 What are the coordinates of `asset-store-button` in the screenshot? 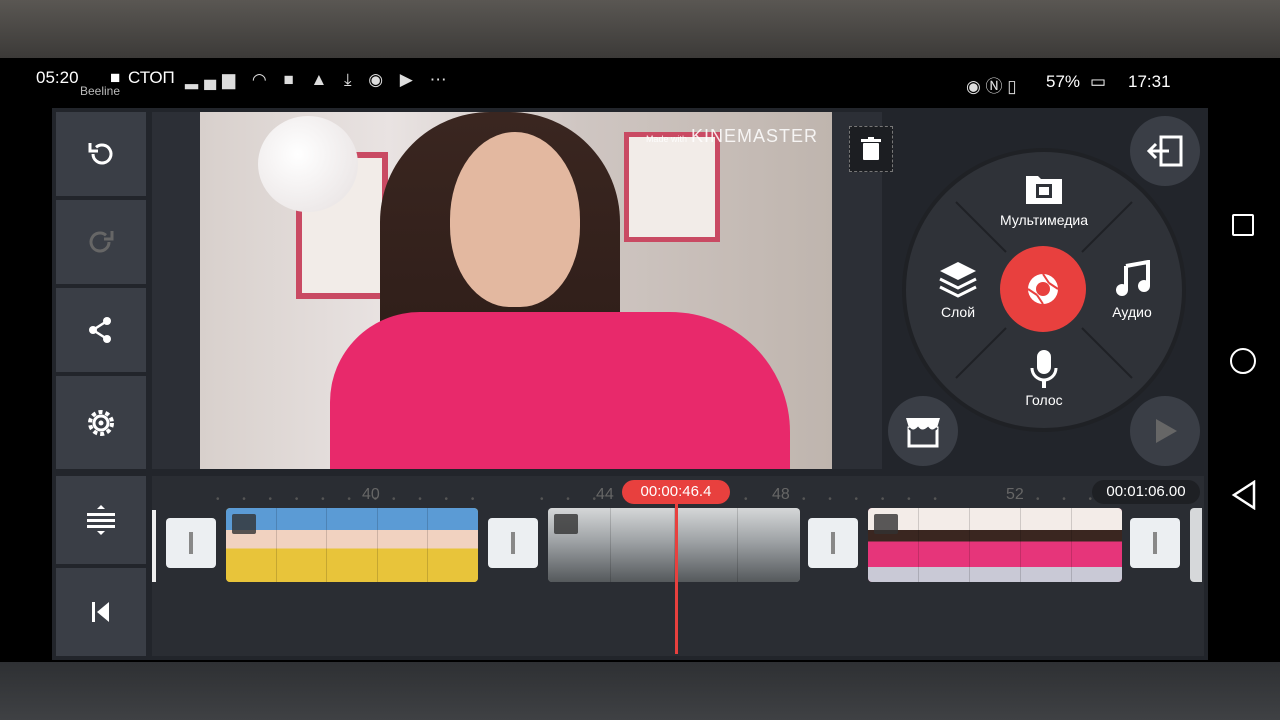 It's located at (923, 431).